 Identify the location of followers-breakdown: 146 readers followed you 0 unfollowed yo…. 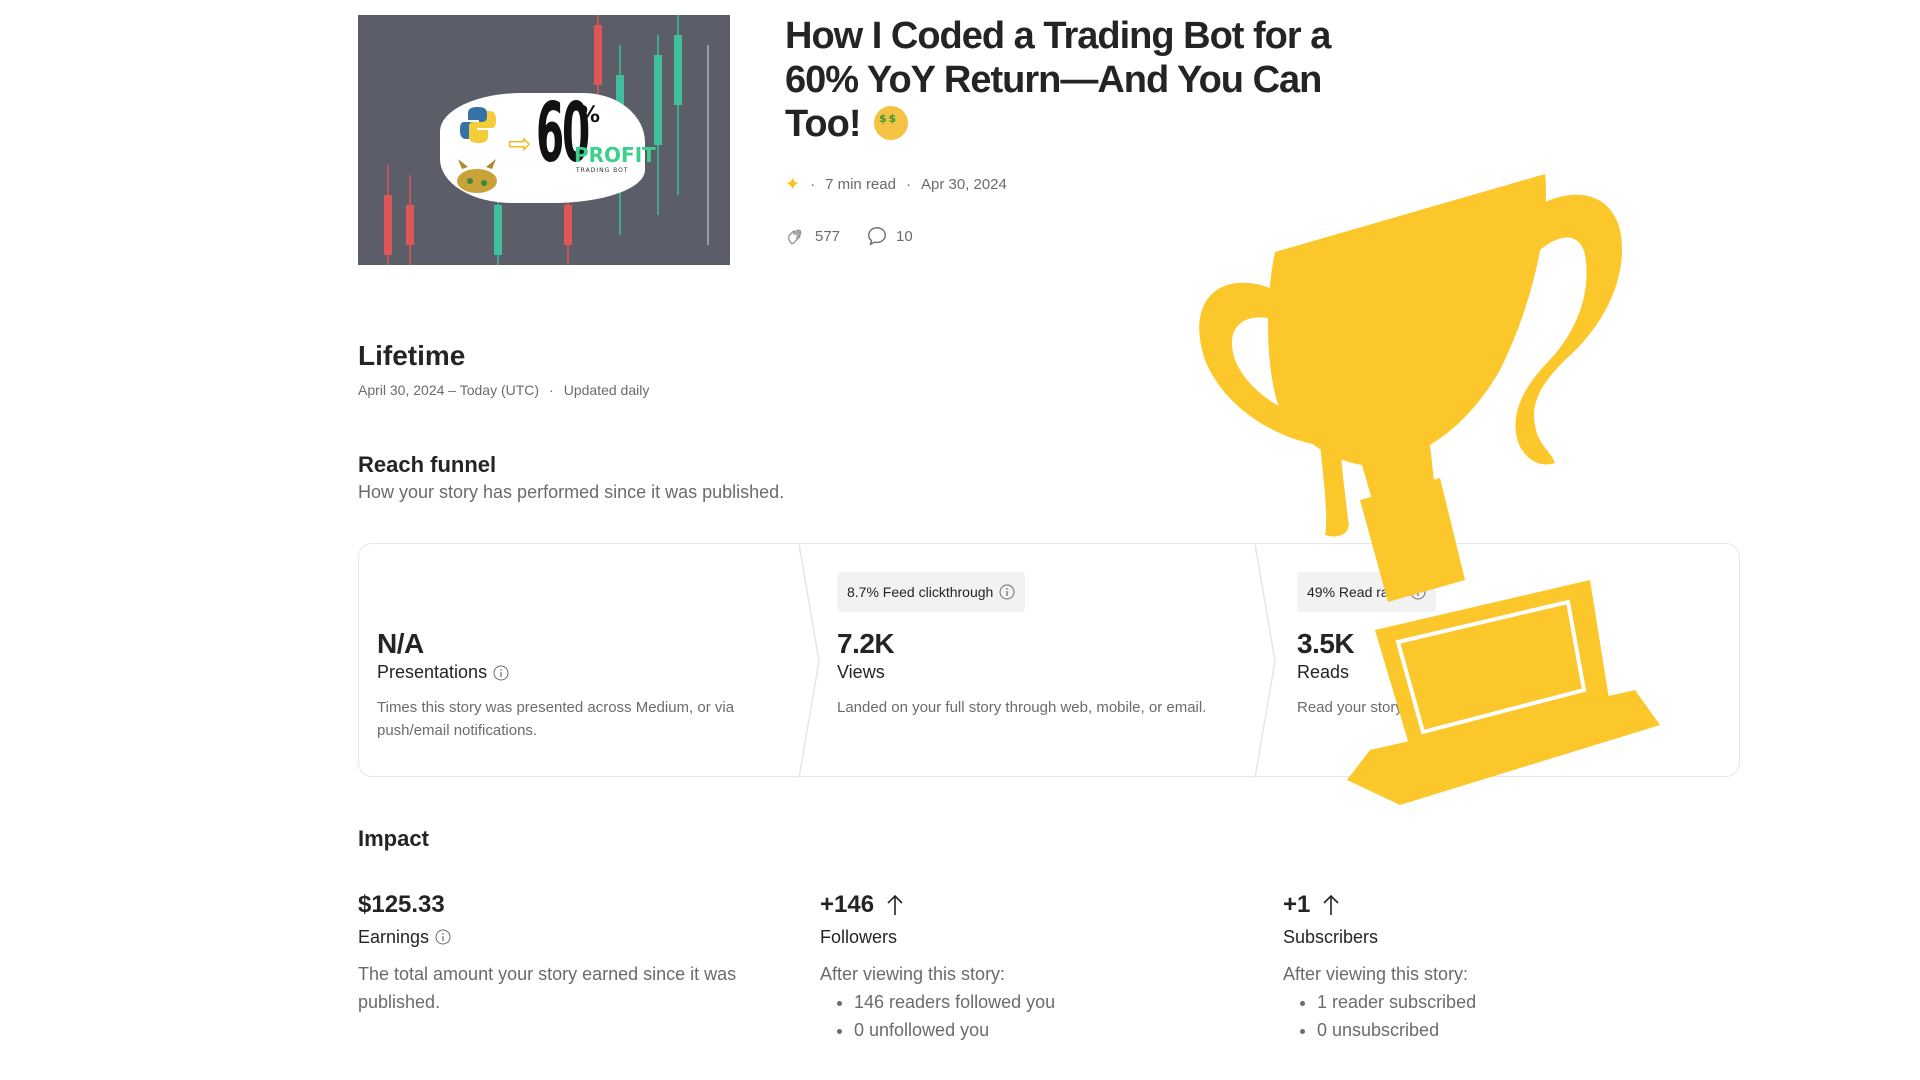
(1030, 1016).